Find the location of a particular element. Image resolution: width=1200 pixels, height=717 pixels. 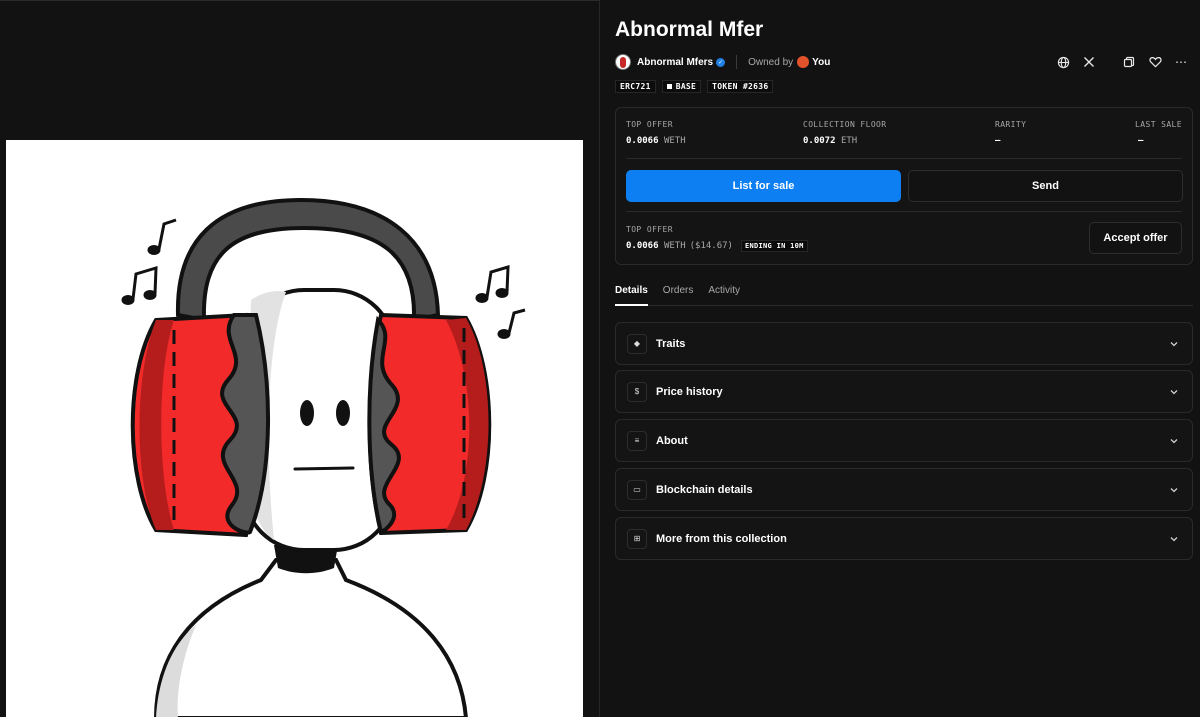

section-price-history: $ Price history is located at coordinates (904, 391).